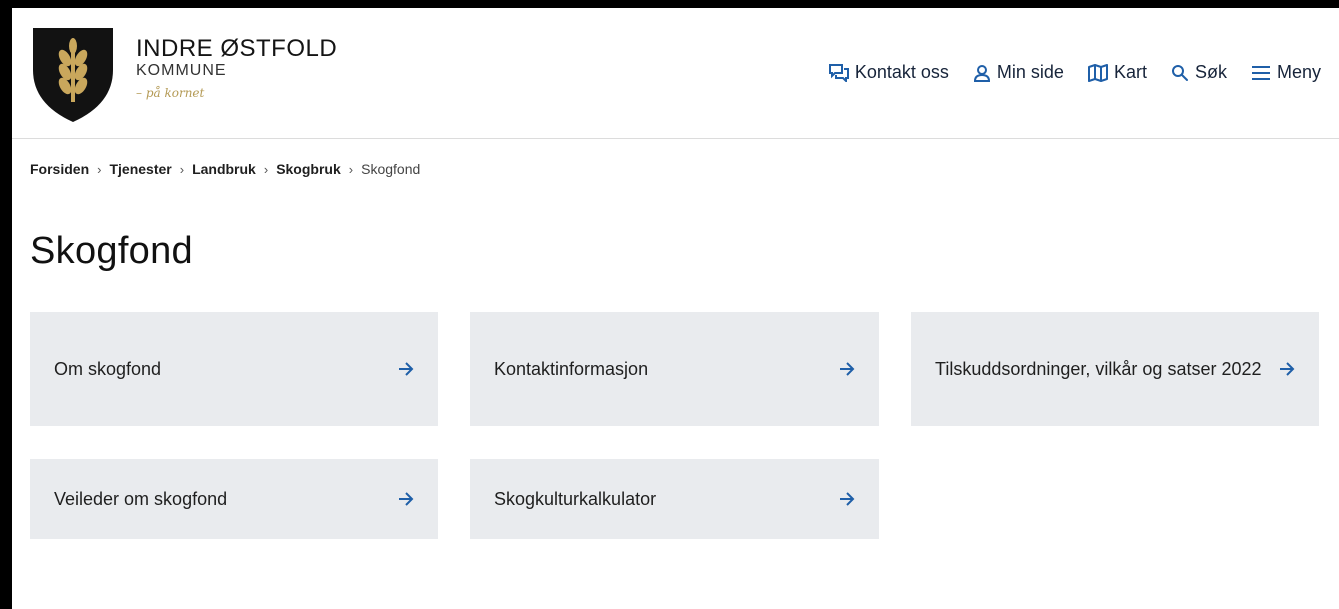  I want to click on nav-menu: Meny, so click(1286, 72).